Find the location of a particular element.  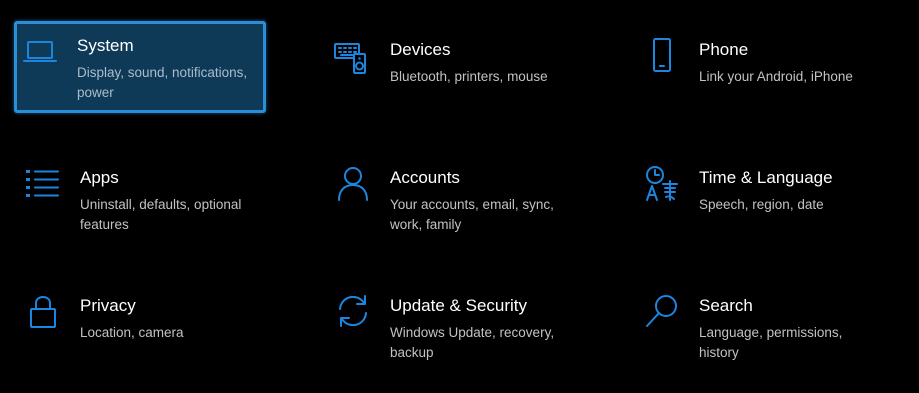

tile-search: Search Language, permissions, history is located at coordinates (761, 326).